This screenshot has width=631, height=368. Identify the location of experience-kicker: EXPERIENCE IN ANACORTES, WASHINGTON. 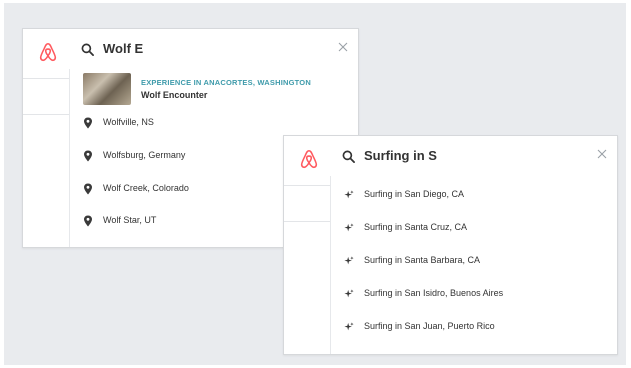
(226, 82).